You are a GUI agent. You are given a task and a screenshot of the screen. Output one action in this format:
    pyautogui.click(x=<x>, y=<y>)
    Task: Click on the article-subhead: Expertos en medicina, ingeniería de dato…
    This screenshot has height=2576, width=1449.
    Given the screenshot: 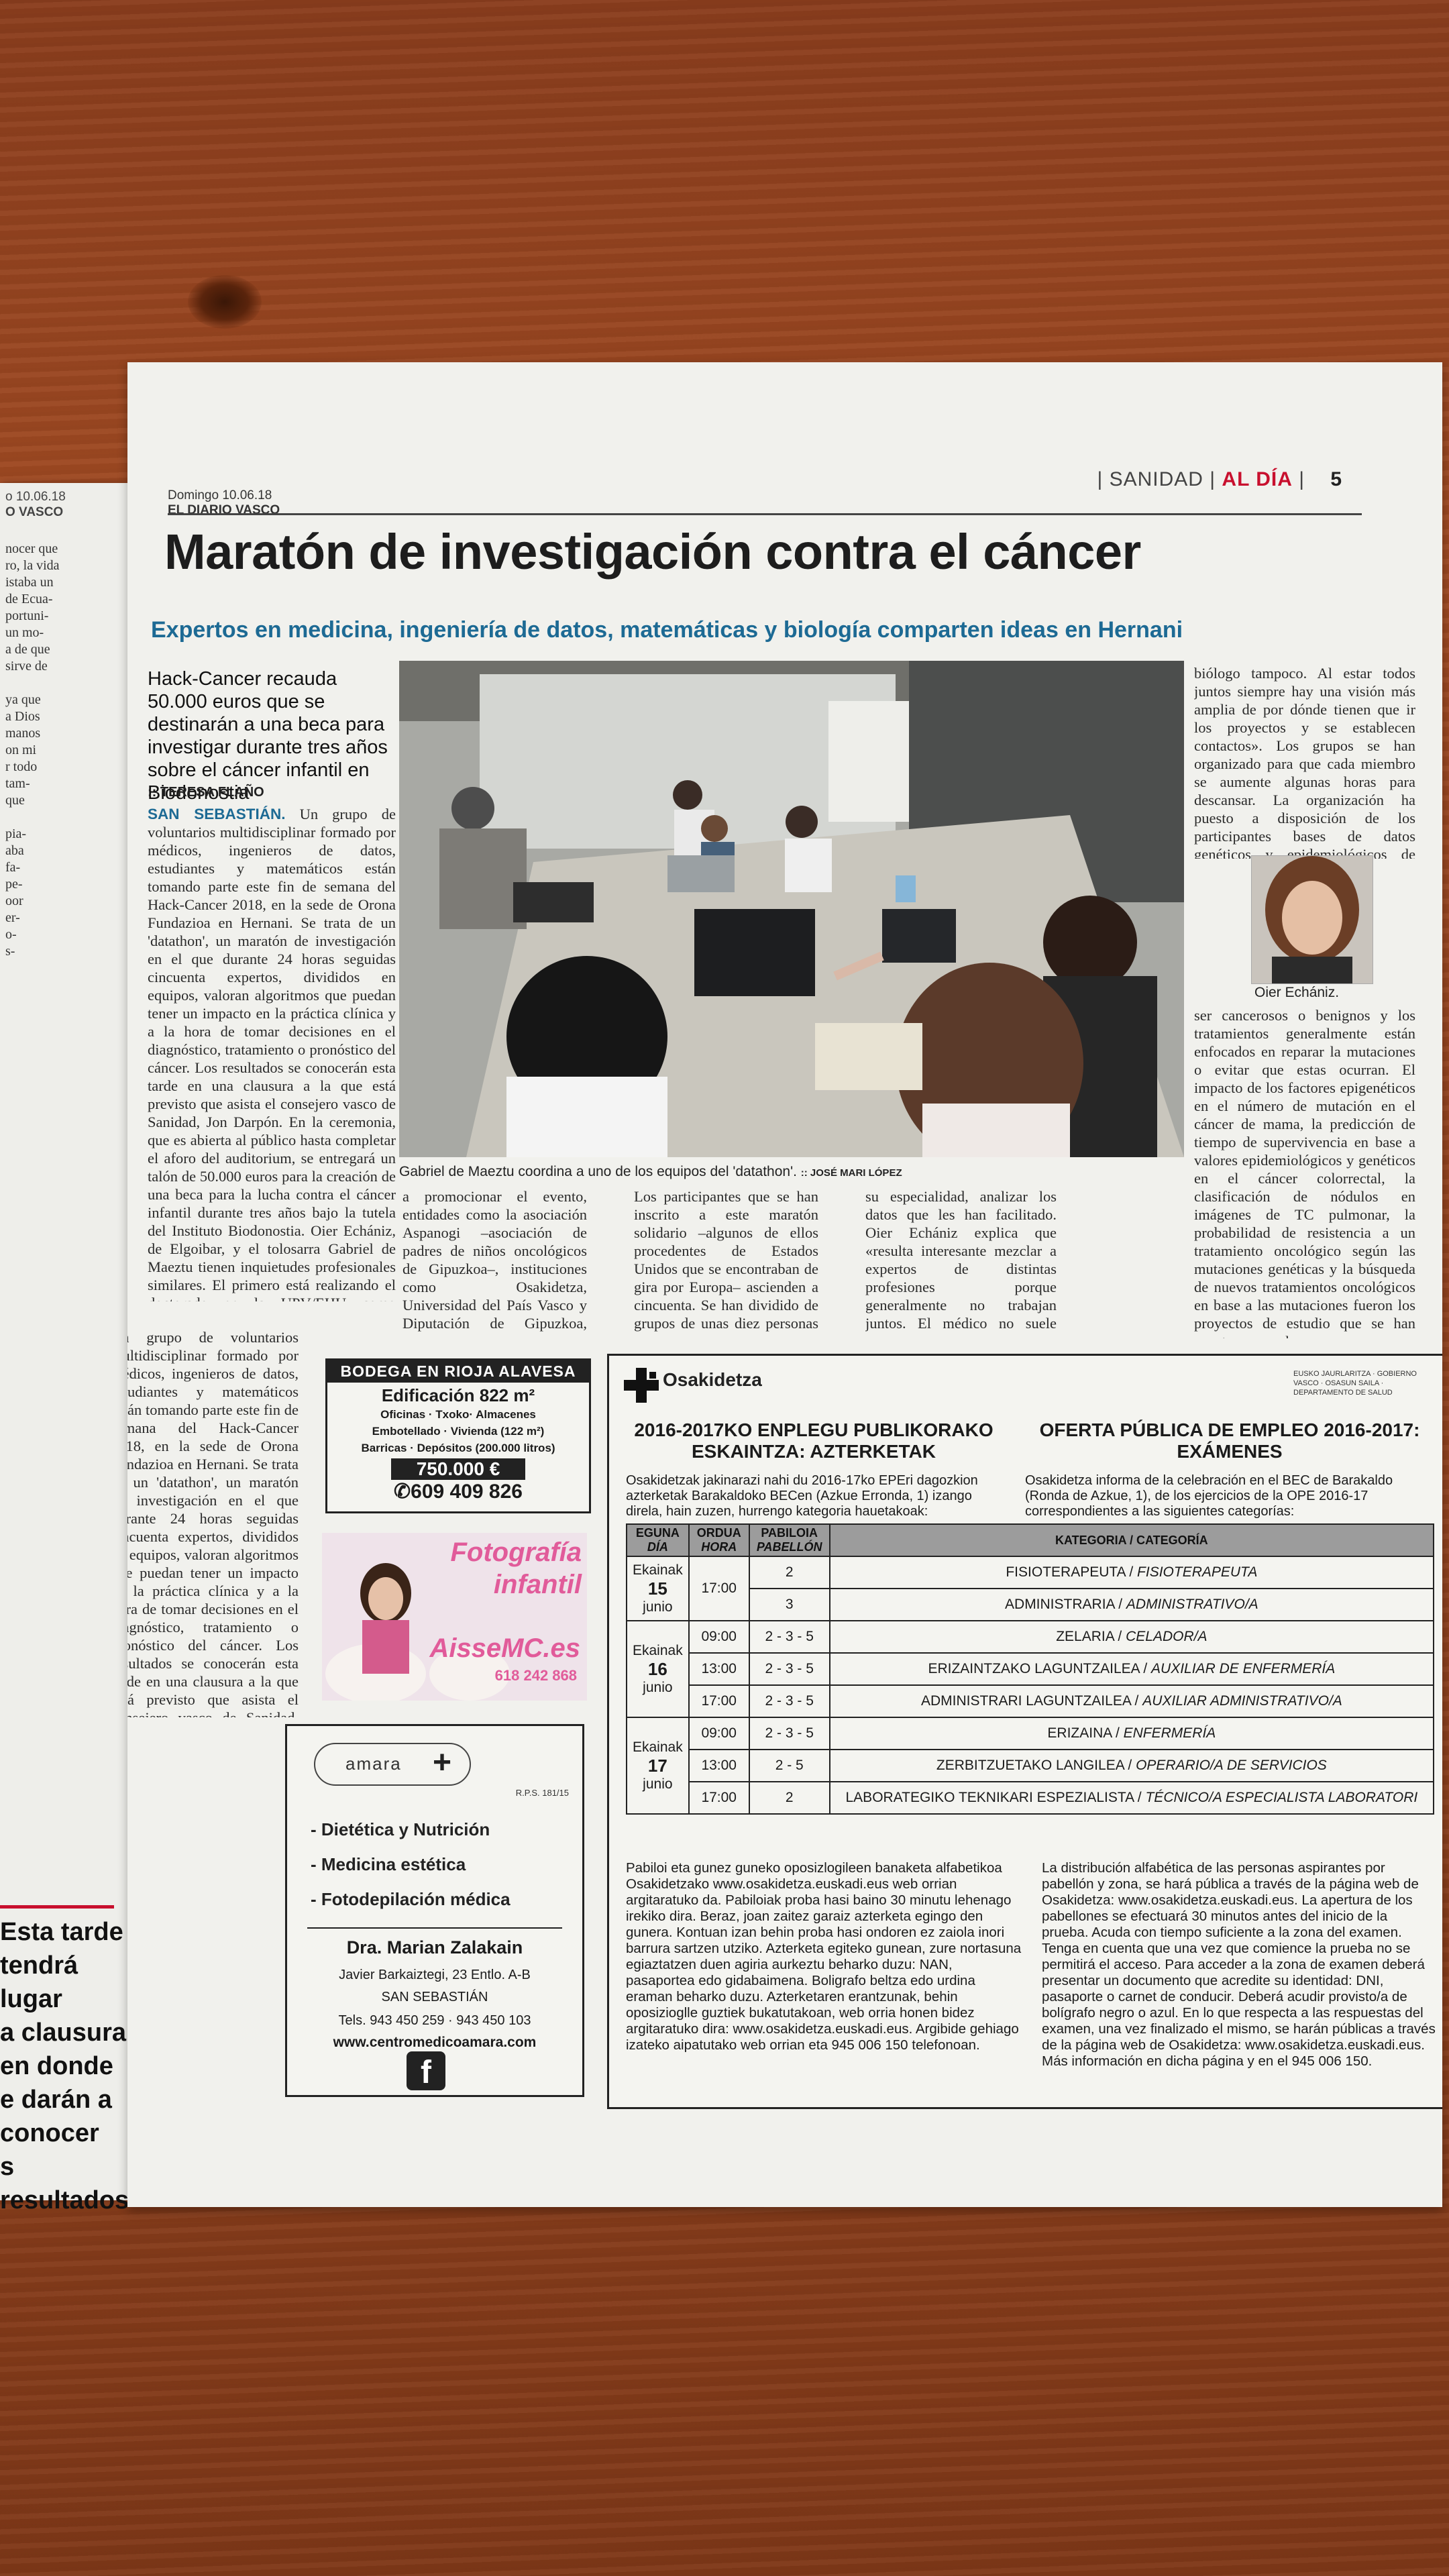 What is the action you would take?
    pyautogui.click(x=667, y=630)
    